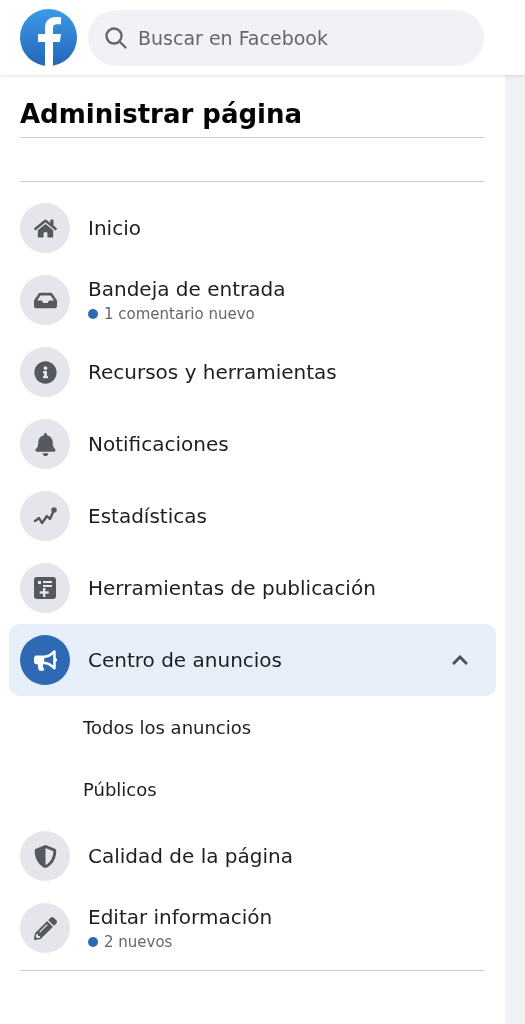 This screenshot has height=1024, width=525. I want to click on menu-item: Editar información 2 nuevos, so click(252, 928).